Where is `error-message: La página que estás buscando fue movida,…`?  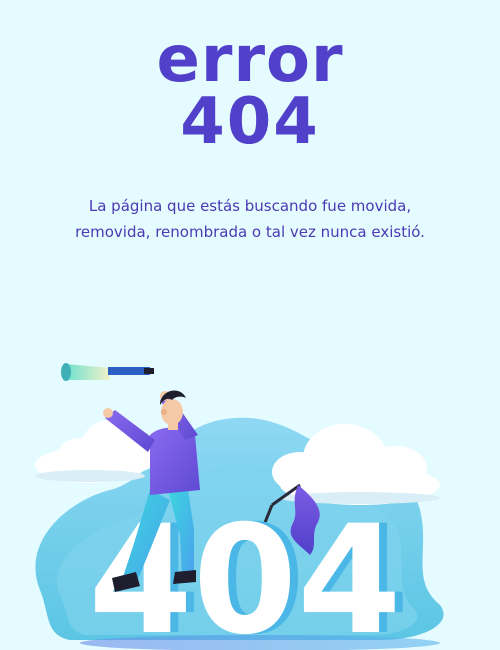
error-message: La página que estás buscando fue movida,… is located at coordinates (250, 219).